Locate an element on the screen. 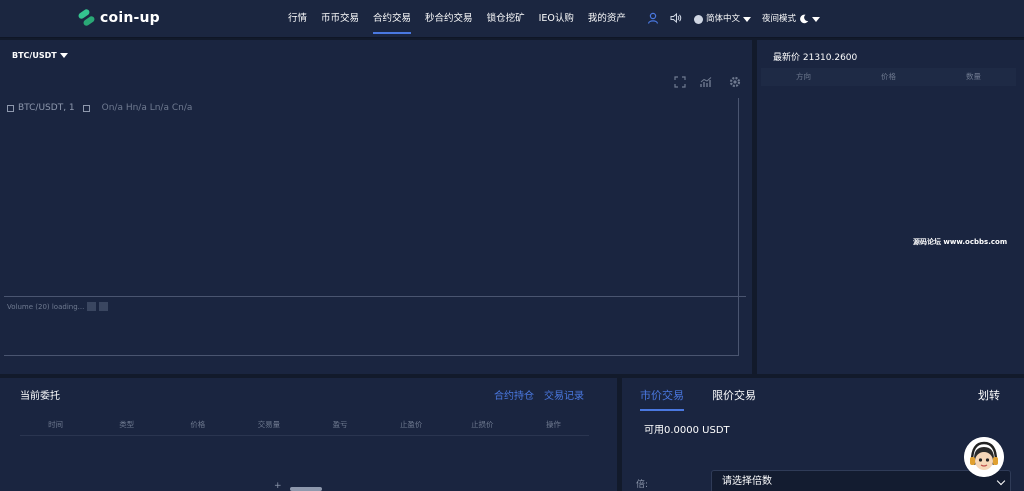  logo-text: coin-up is located at coordinates (130, 18).